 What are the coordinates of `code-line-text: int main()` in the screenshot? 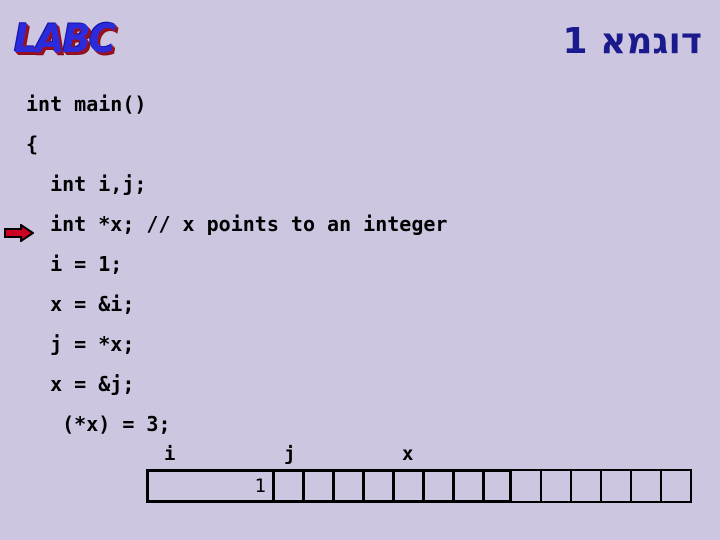 It's located at (86, 104).